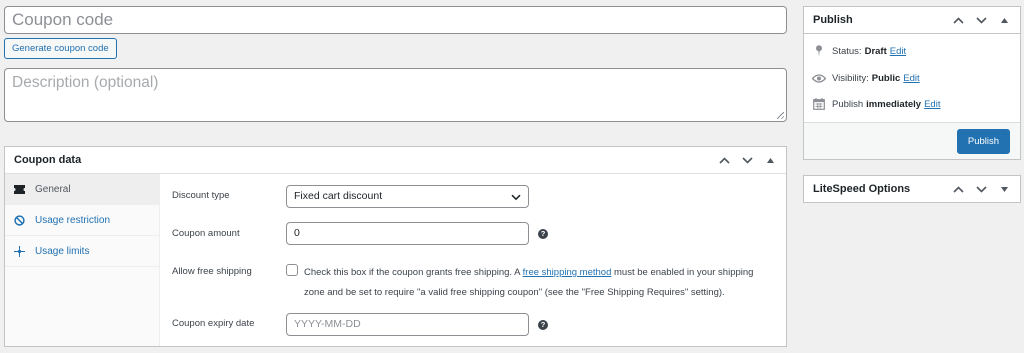  I want to click on tab-usage-restriction: Usage restriction, so click(82, 220).